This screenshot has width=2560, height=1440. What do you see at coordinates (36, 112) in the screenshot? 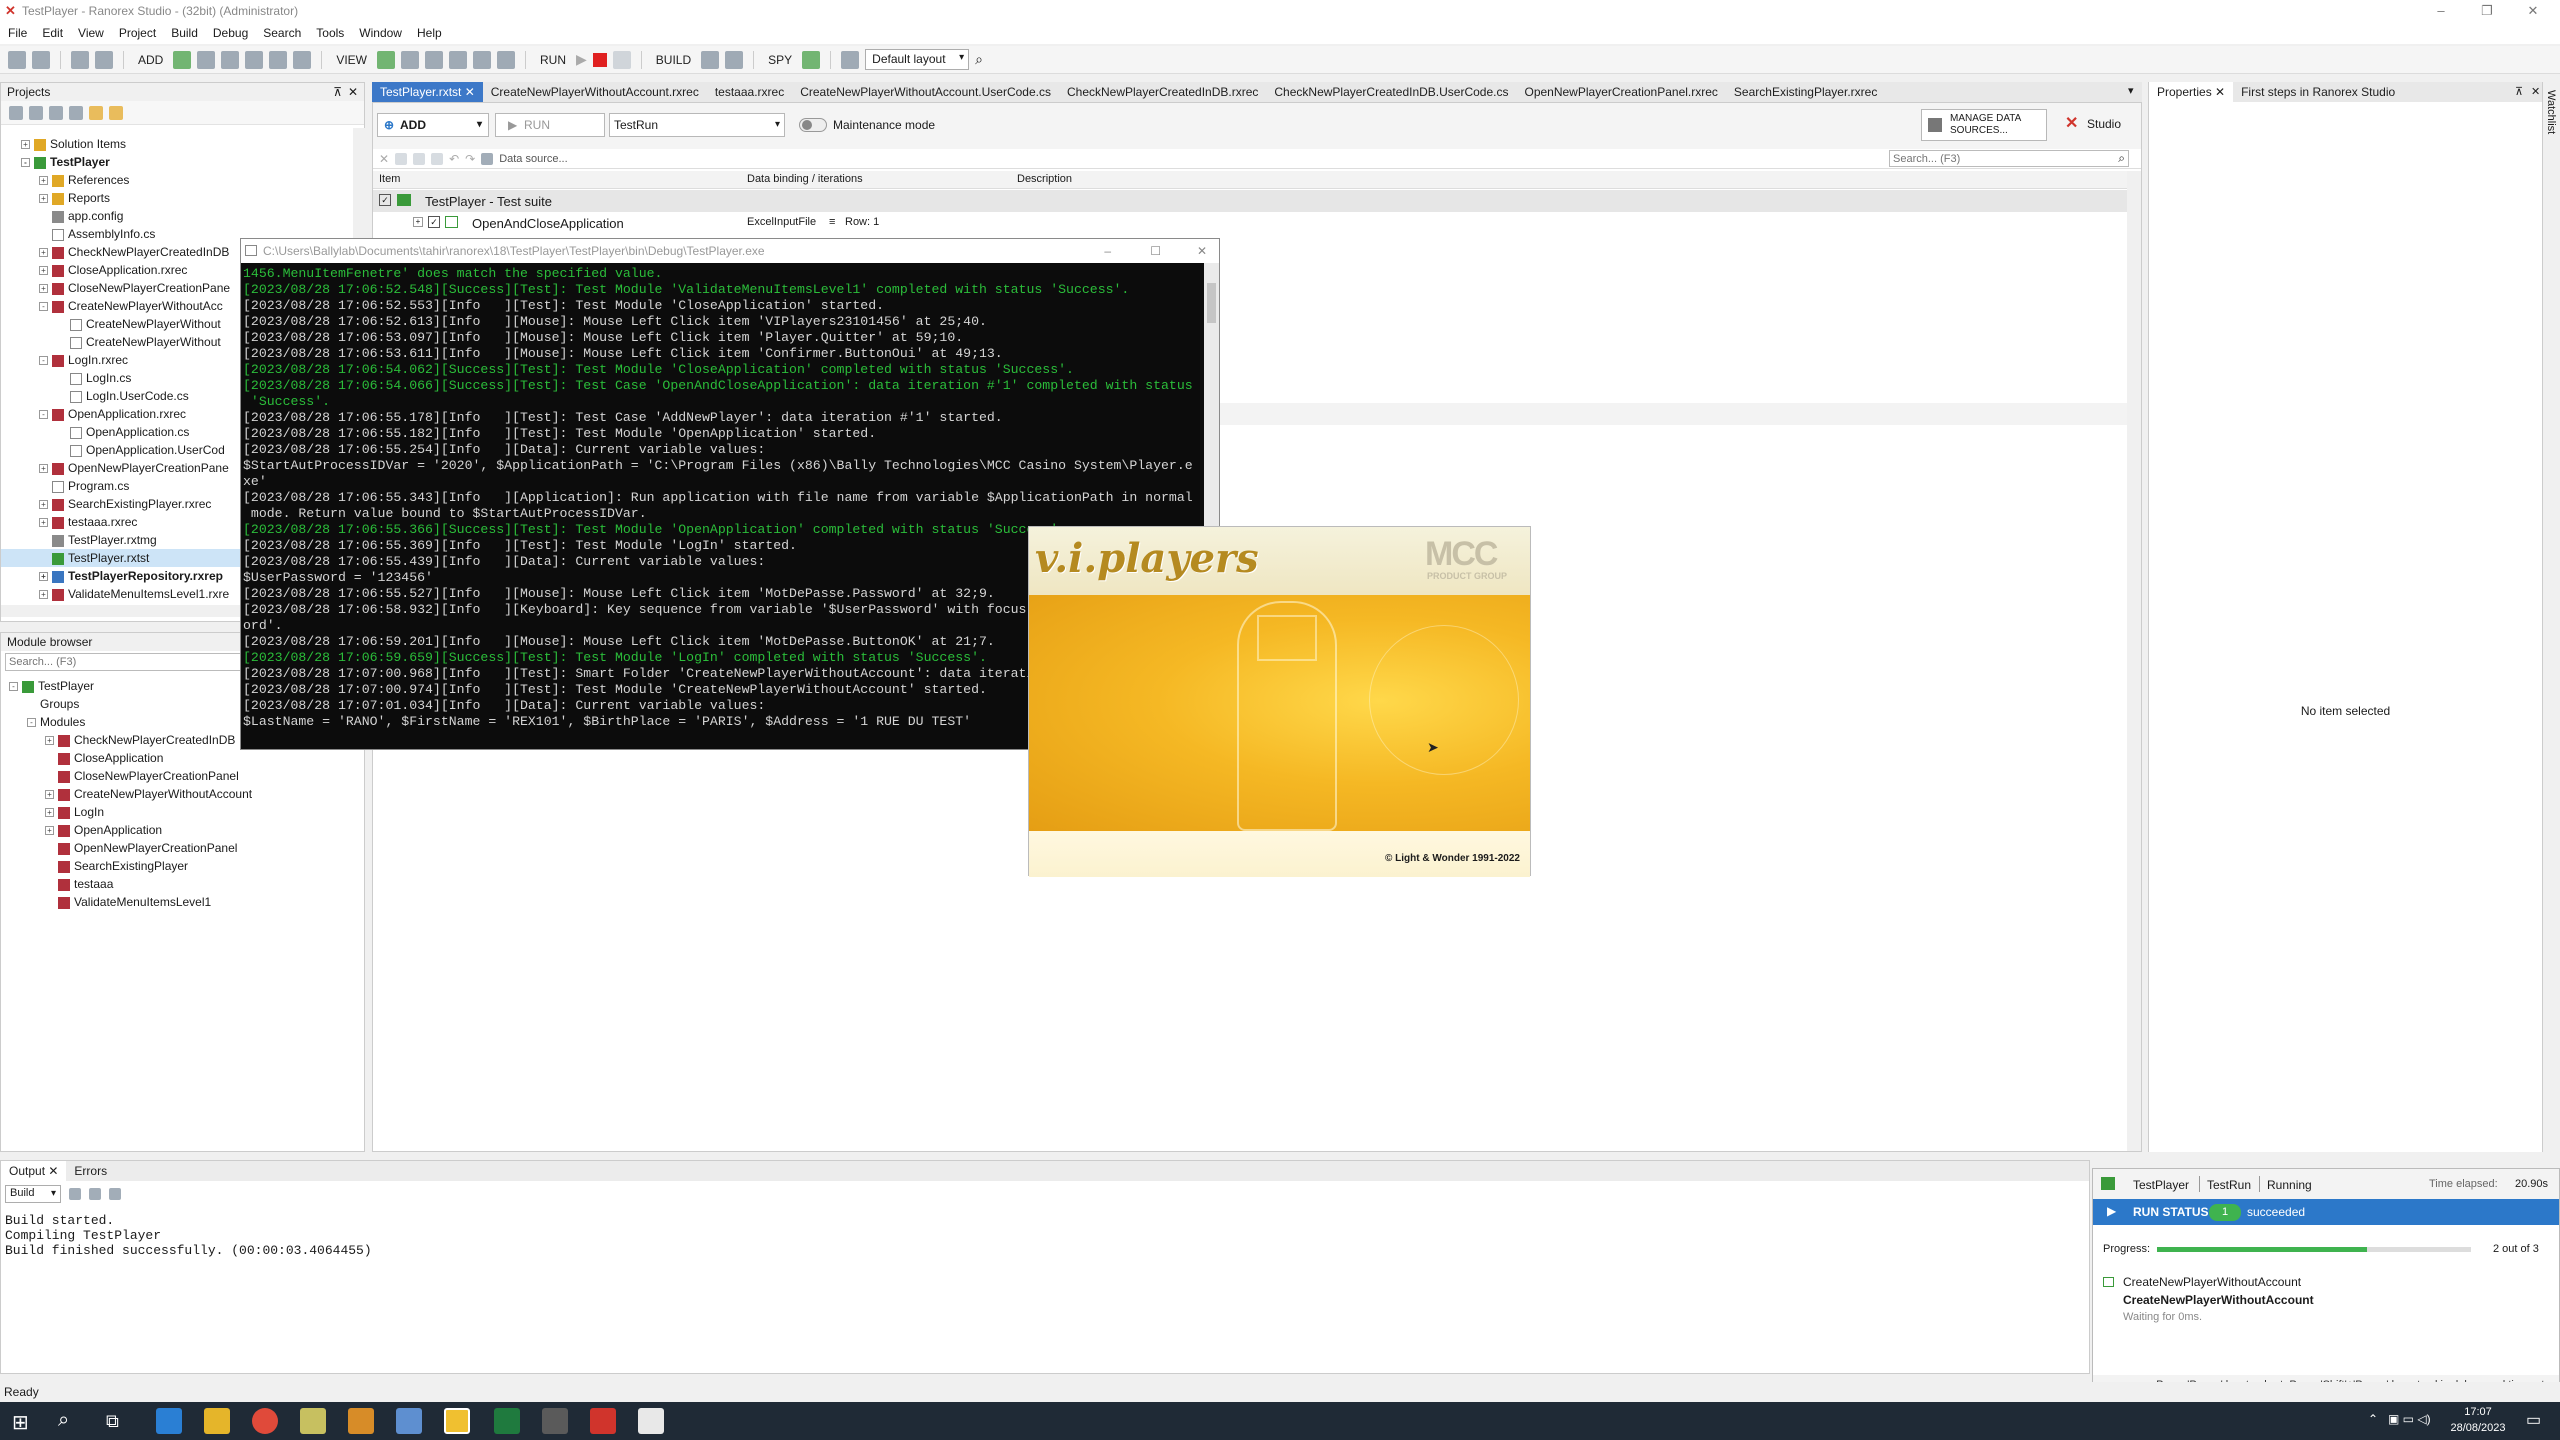
I see `show-files-icon` at bounding box center [36, 112].